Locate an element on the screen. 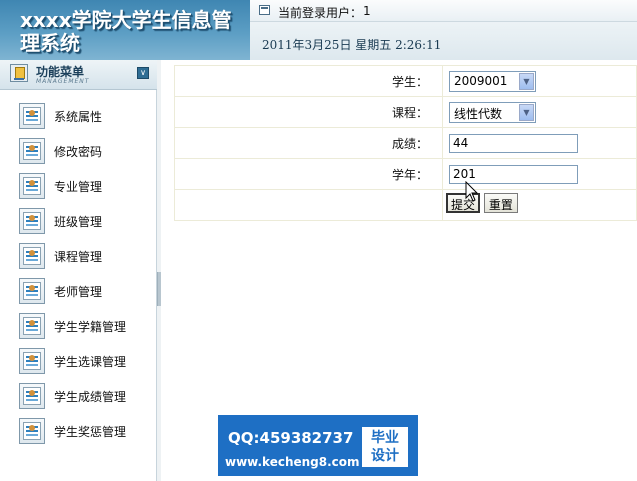 The image size is (637, 481). app-title: xxxx学院大学生信息管理系统 is located at coordinates (126, 31).